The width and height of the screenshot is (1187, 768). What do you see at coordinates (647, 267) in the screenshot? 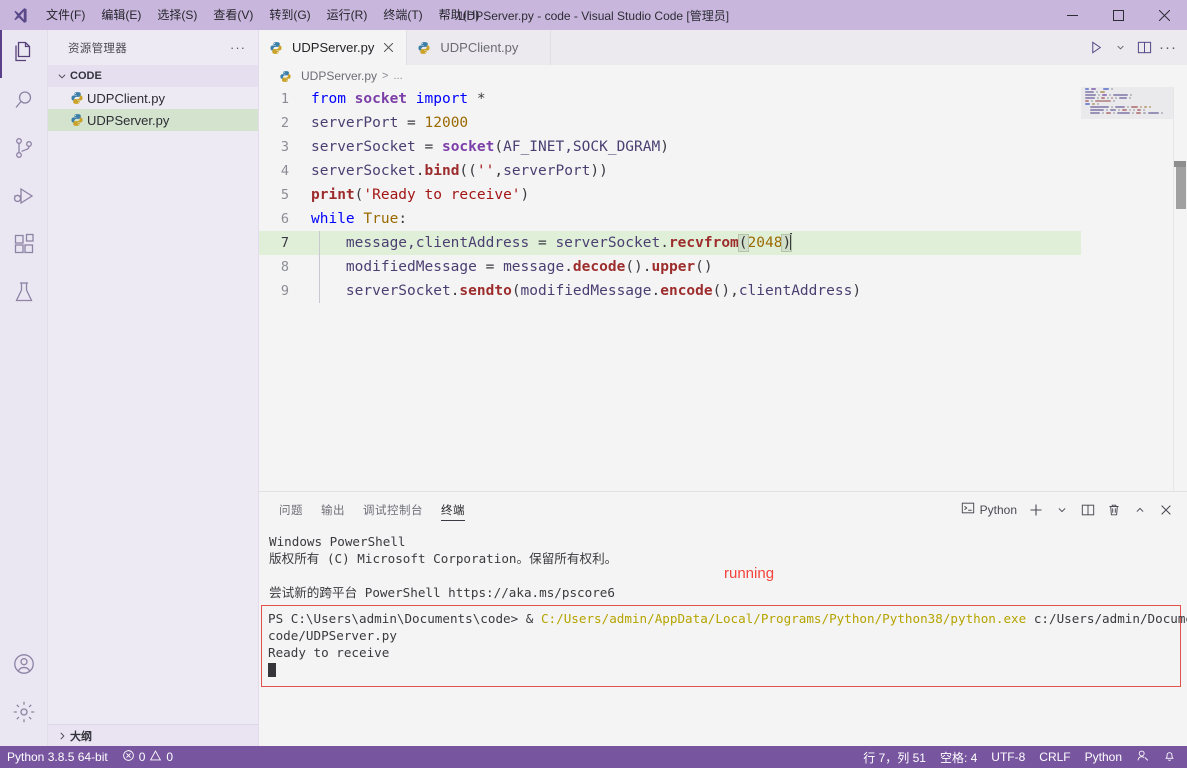
I see `code-token: .` at bounding box center [647, 267].